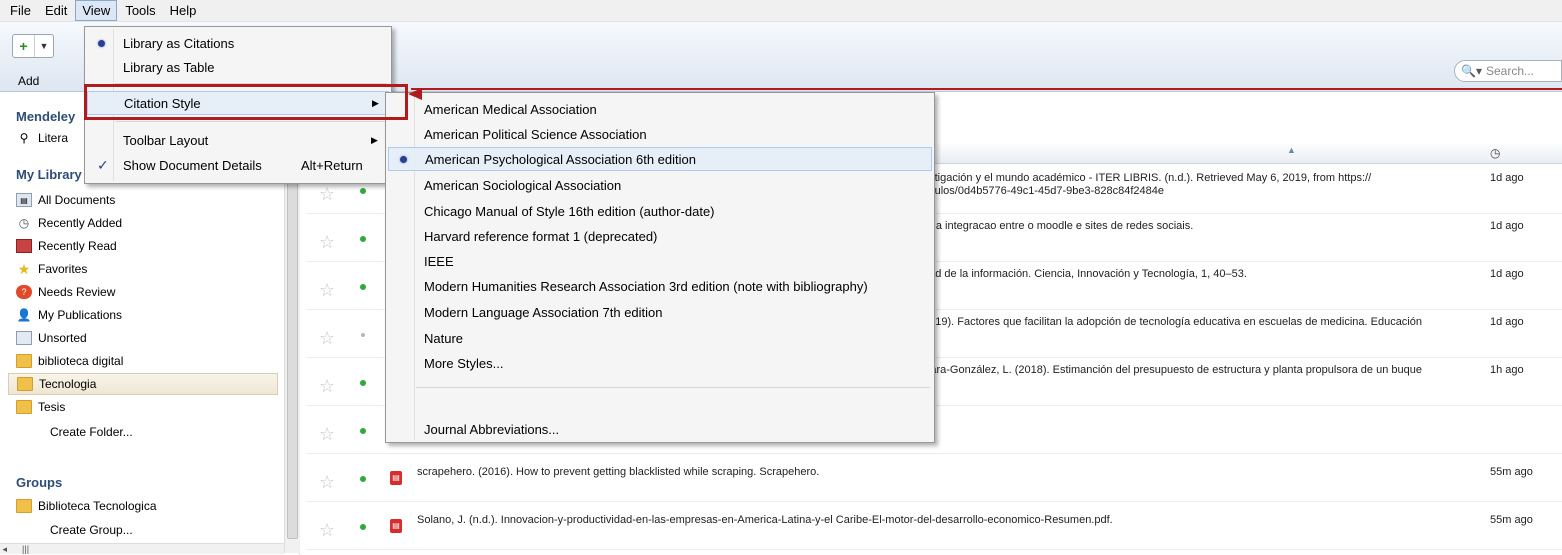 This screenshot has height=555, width=1562. Describe the element at coordinates (660, 236) in the screenshot. I see `citation-style-option: Harvard reference format 1 (deprecated)` at that location.